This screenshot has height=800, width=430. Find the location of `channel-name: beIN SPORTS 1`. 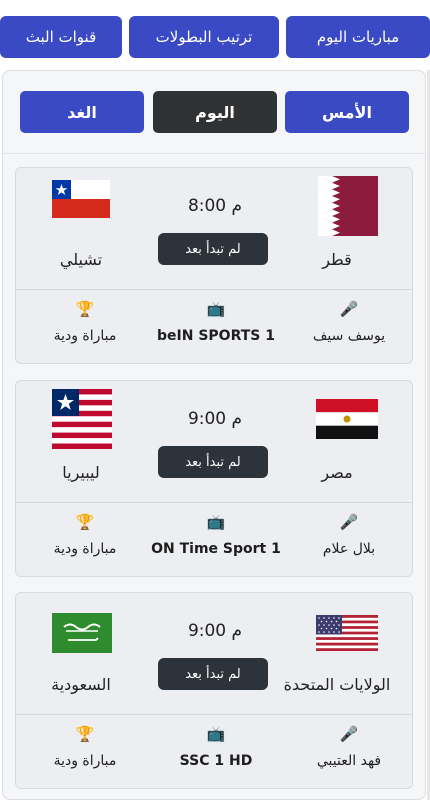

channel-name: beIN SPORTS 1 is located at coordinates (216, 336).